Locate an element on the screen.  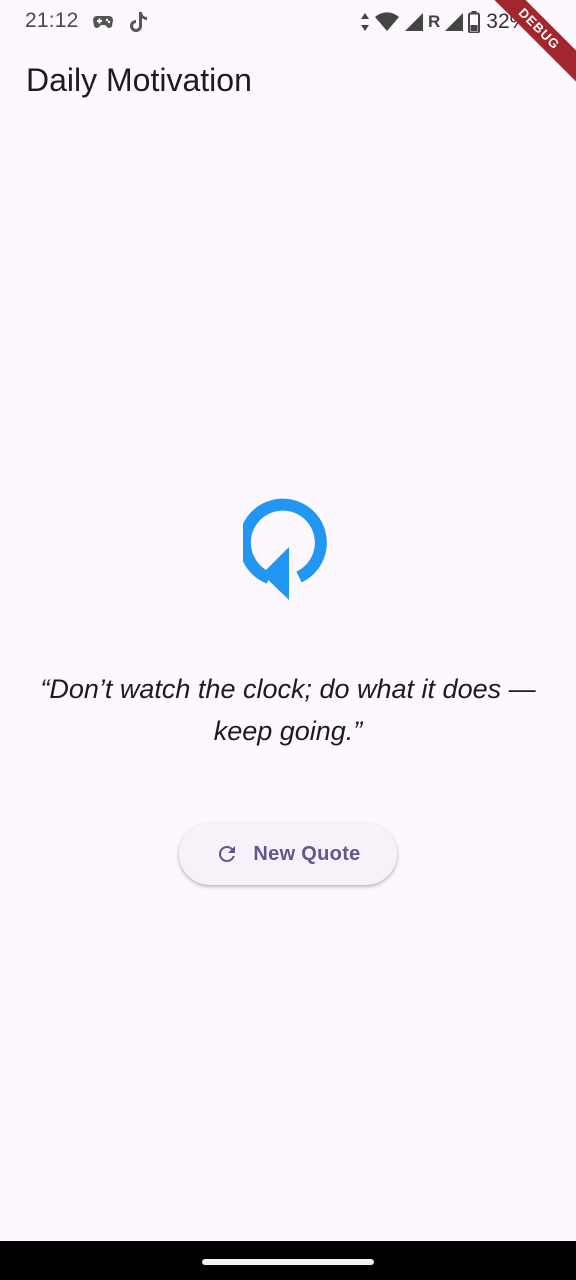
status-right-icons: R 32% is located at coordinates (444, 22).